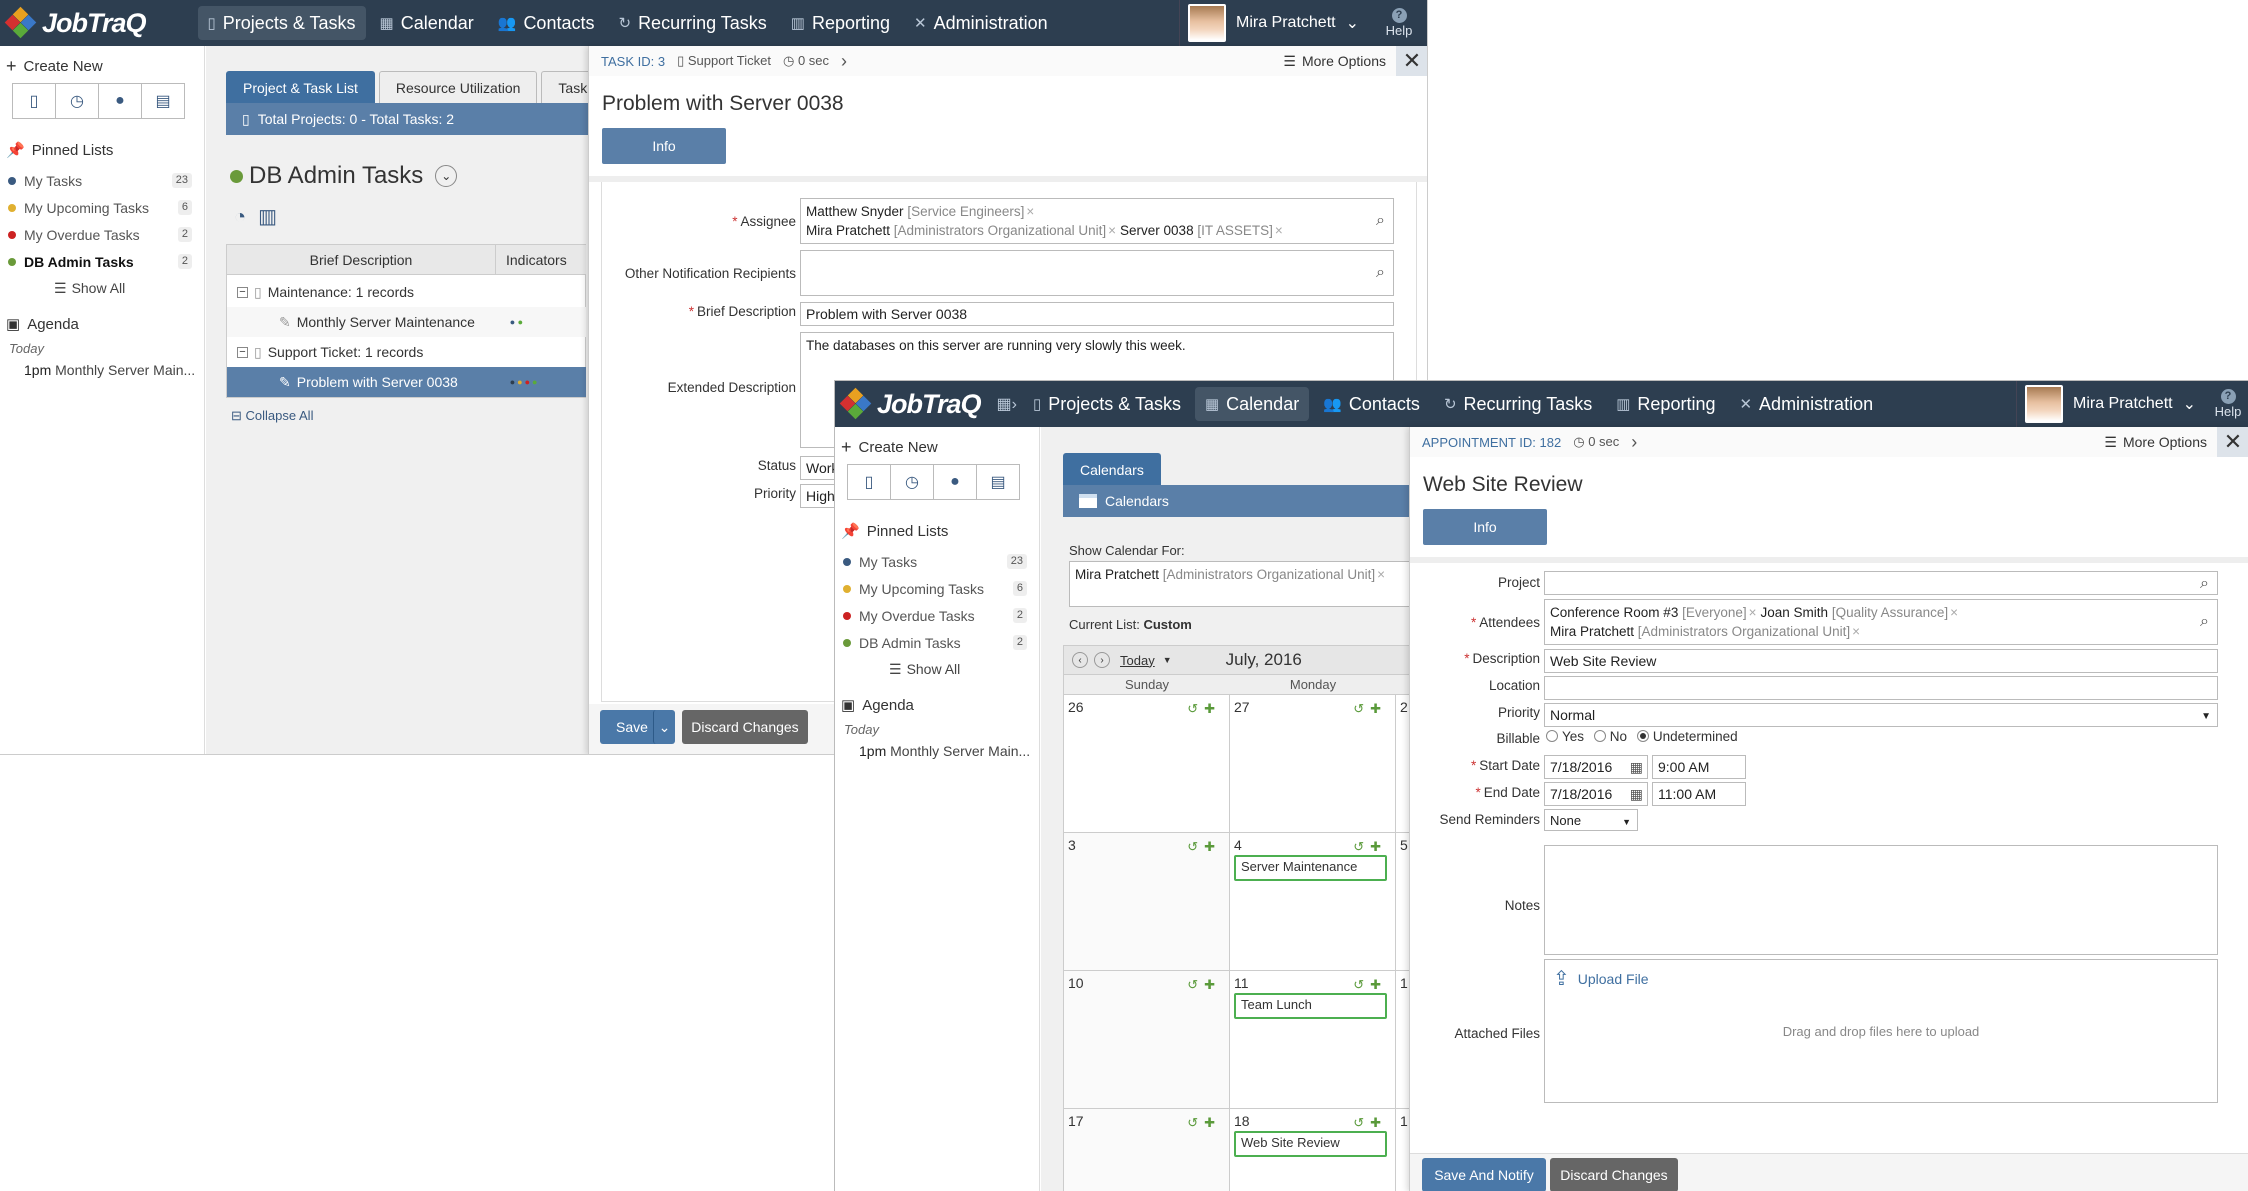 The image size is (2248, 1191). Describe the element at coordinates (1007, 404) in the screenshot. I see `sidebar-toggle-icon: ▦›` at that location.